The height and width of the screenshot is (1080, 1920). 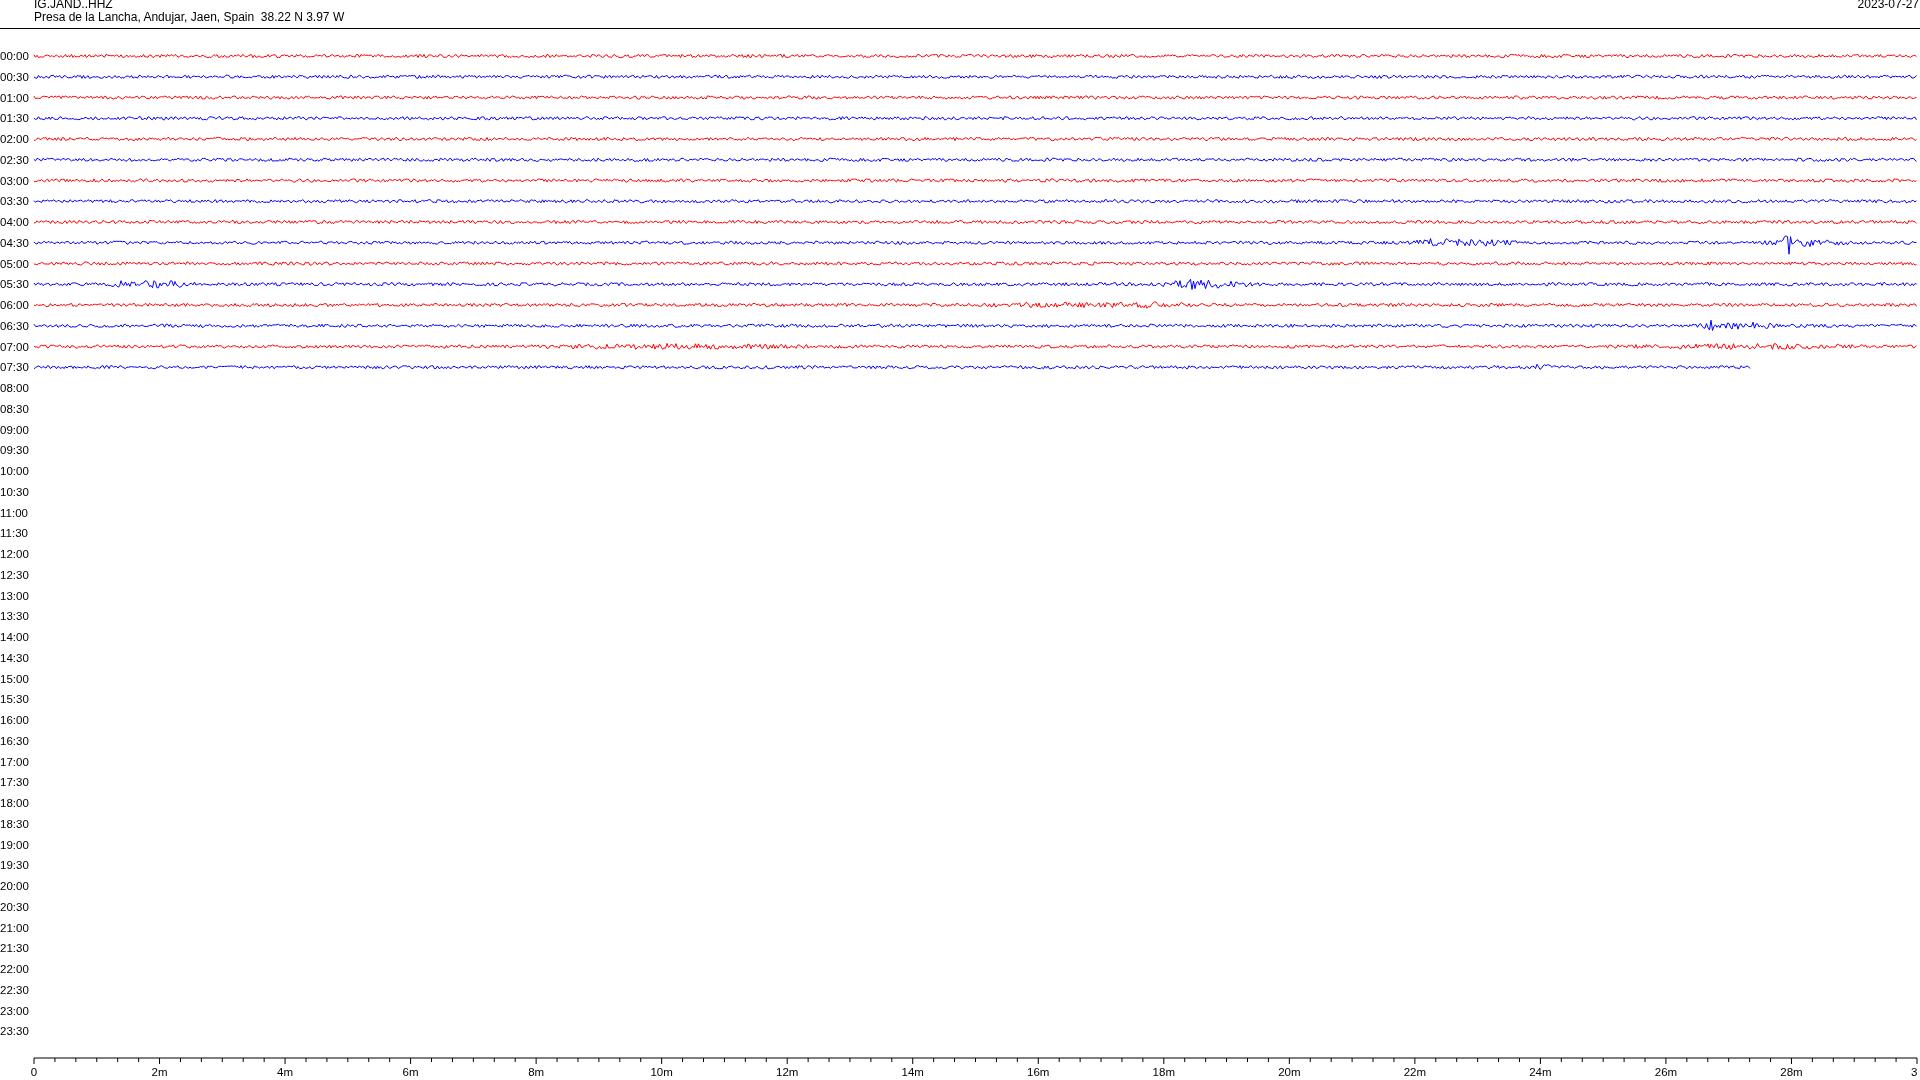 I want to click on axis-tick-label: 20m, so click(x=1289, y=1071).